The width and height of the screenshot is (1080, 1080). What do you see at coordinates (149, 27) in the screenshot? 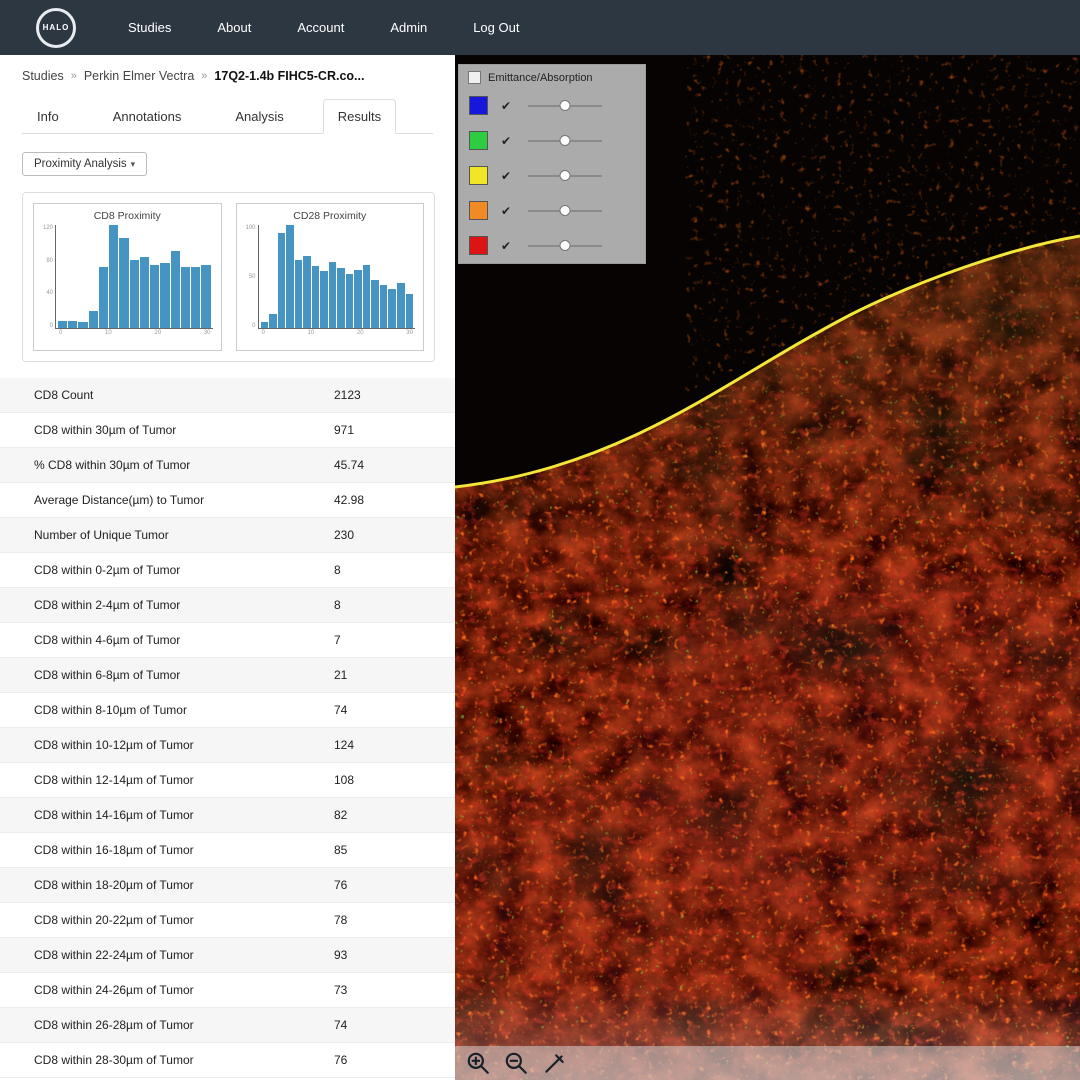
I see `nav-item: Studies` at bounding box center [149, 27].